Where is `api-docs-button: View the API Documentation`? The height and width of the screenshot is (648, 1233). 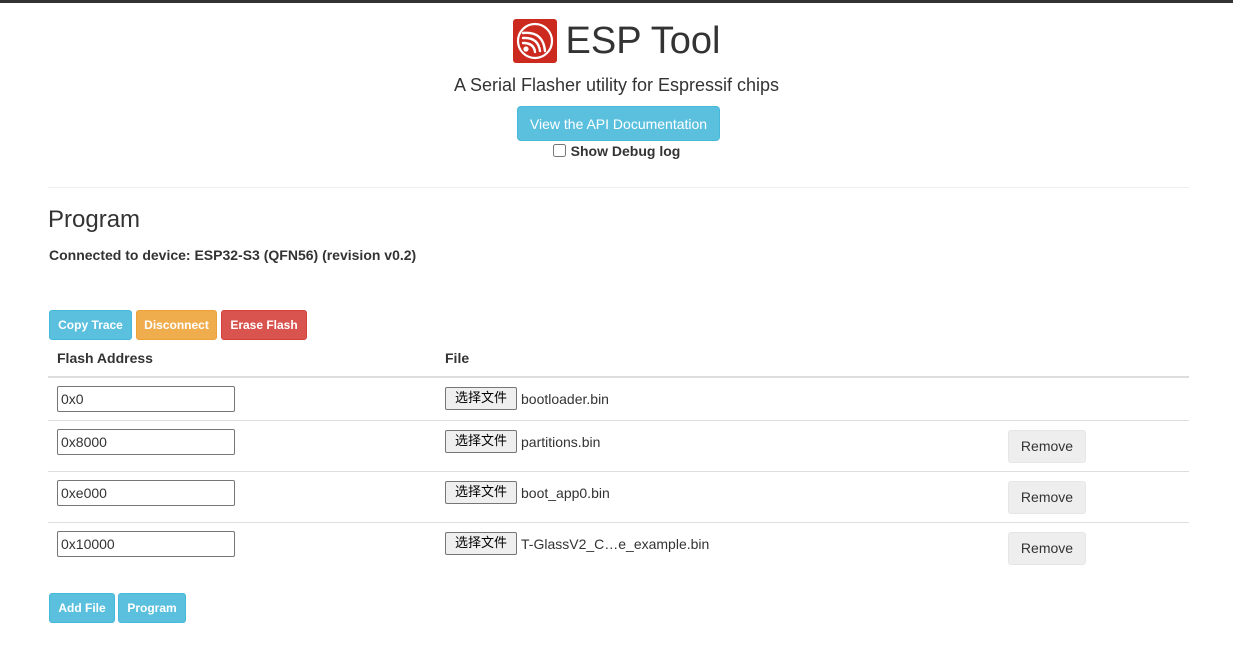
api-docs-button: View the API Documentation is located at coordinates (618, 123).